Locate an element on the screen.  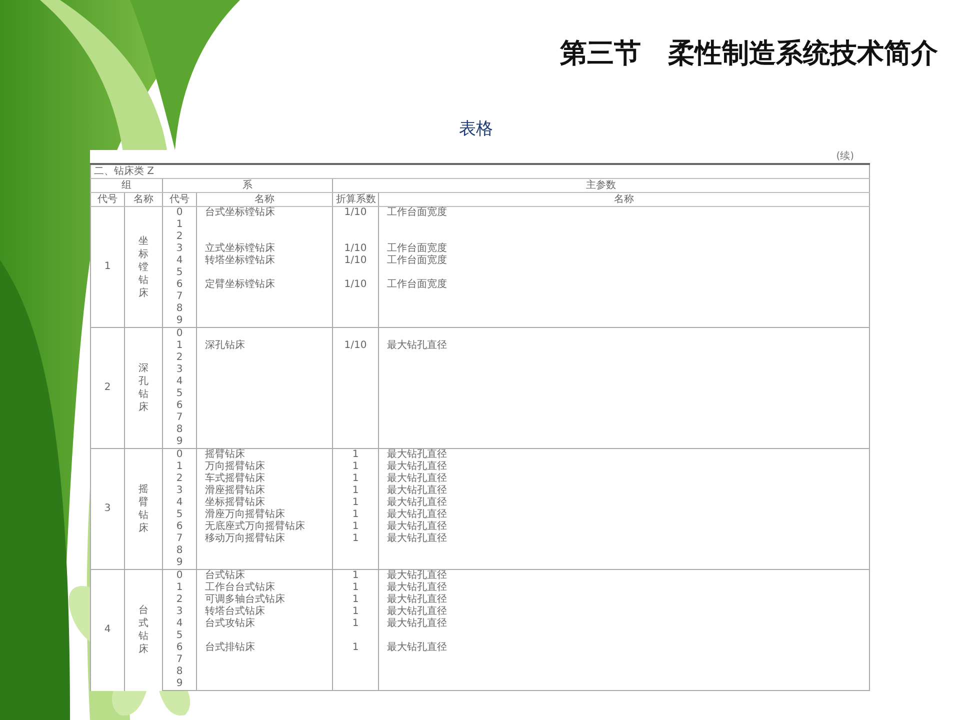
table-cell: 台式排钻床 is located at coordinates (230, 648).